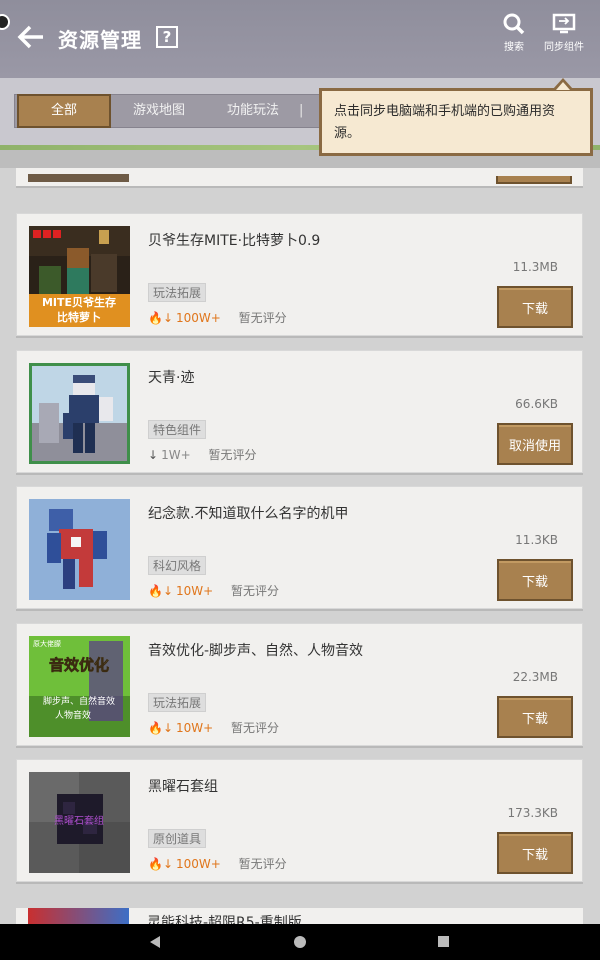  What do you see at coordinates (47, 643) in the screenshot?
I see `thumb-caption: 原大佬朦` at bounding box center [47, 643].